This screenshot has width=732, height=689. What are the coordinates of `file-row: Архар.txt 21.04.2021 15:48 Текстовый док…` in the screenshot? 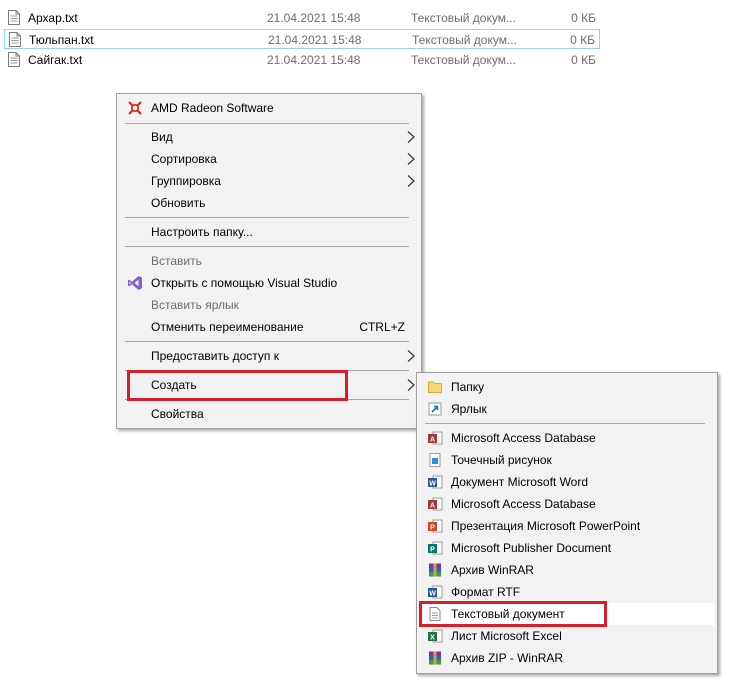 It's located at (302, 18).